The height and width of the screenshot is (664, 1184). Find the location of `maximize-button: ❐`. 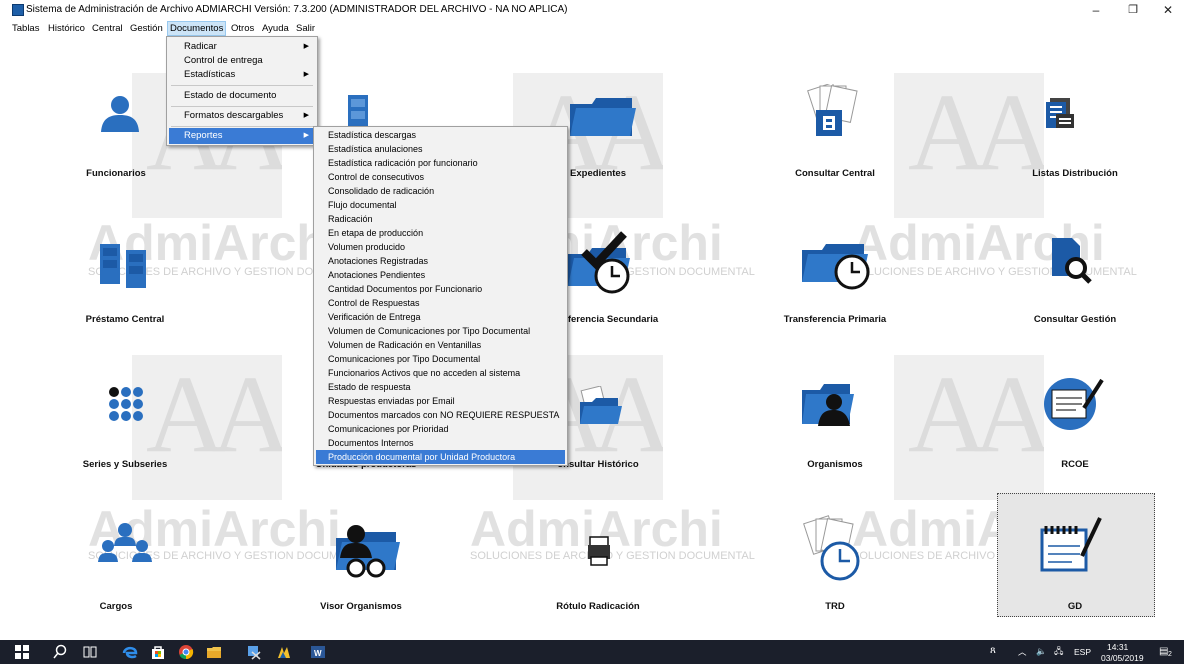

maximize-button: ❐ is located at coordinates (1133, 10).